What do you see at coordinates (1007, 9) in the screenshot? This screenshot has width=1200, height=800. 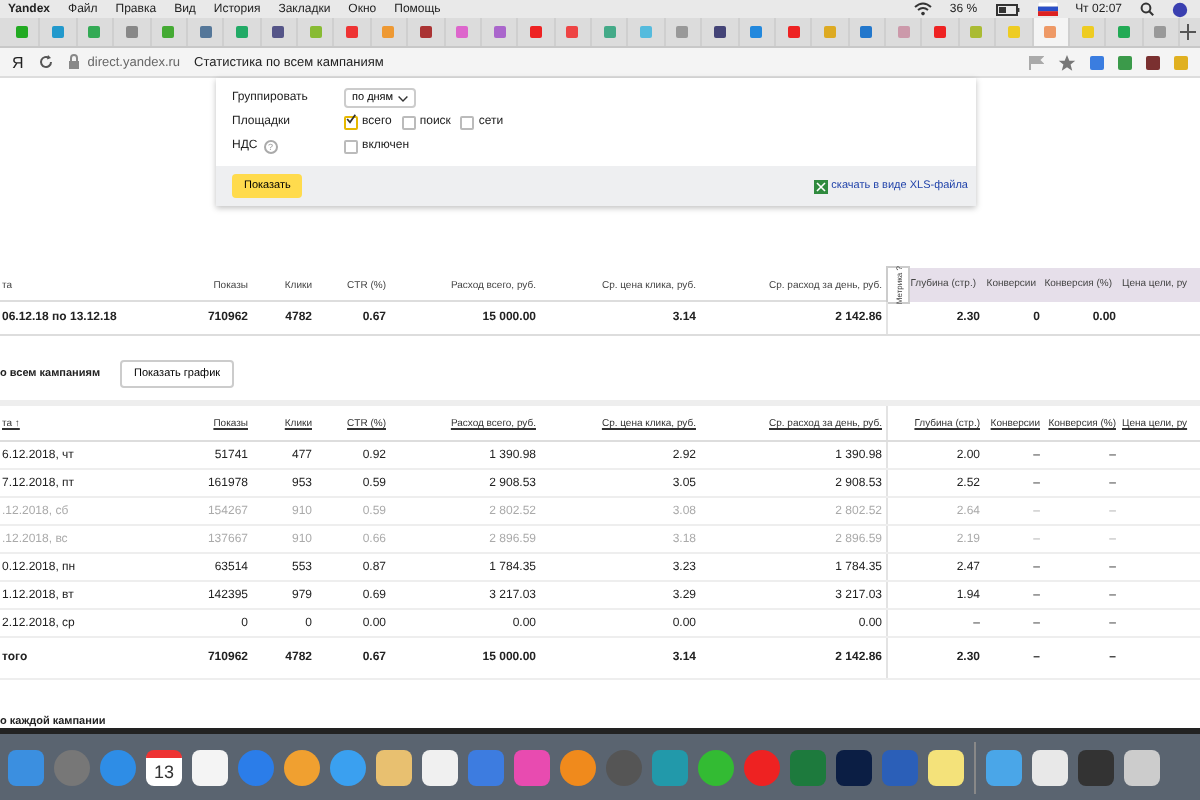 I see `battery-icon` at bounding box center [1007, 9].